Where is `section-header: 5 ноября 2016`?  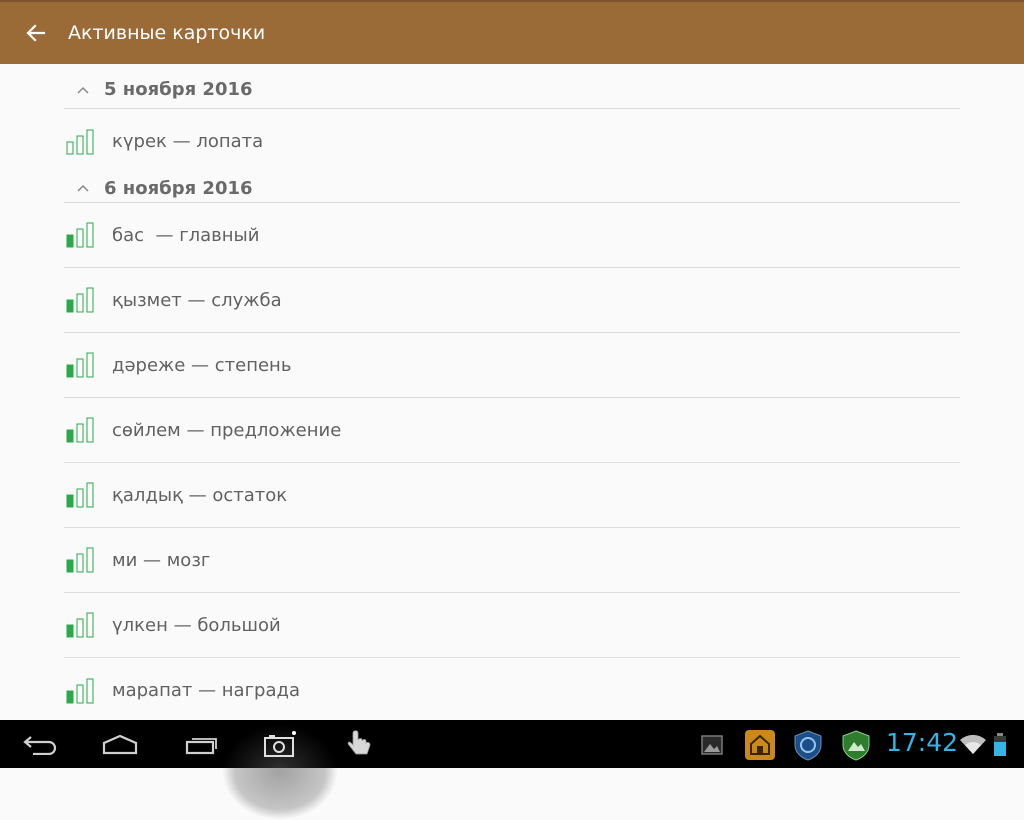 section-header: 5 ноября 2016 is located at coordinates (512, 86).